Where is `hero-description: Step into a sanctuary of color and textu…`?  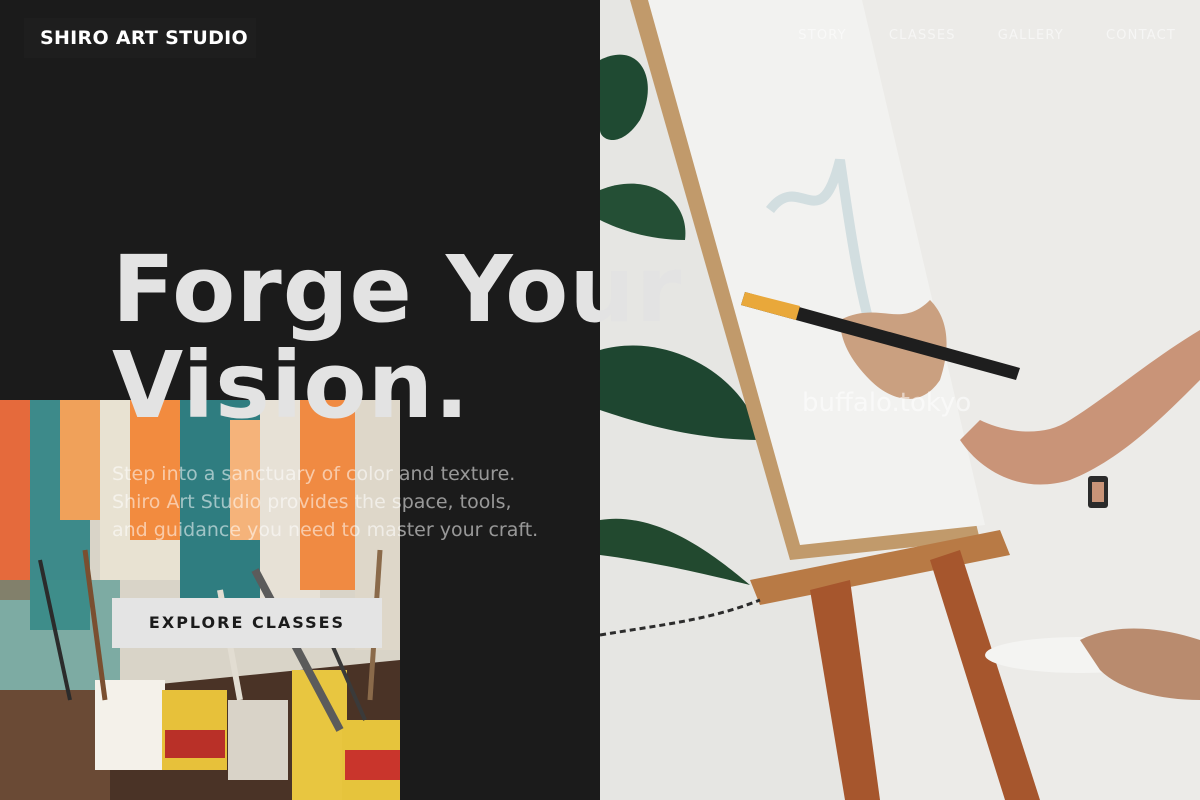 hero-description: Step into a sanctuary of color and textu… is located at coordinates (325, 502).